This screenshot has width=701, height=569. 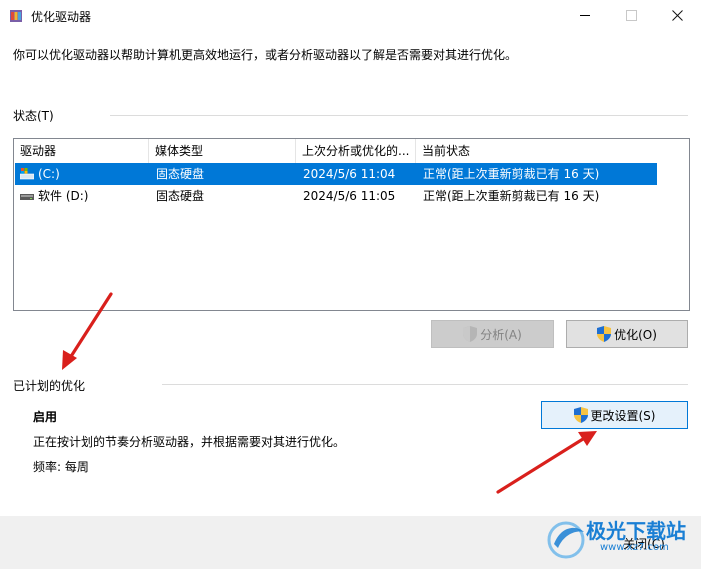 I want to click on watermark-name: 极光下载站, so click(x=636, y=531).